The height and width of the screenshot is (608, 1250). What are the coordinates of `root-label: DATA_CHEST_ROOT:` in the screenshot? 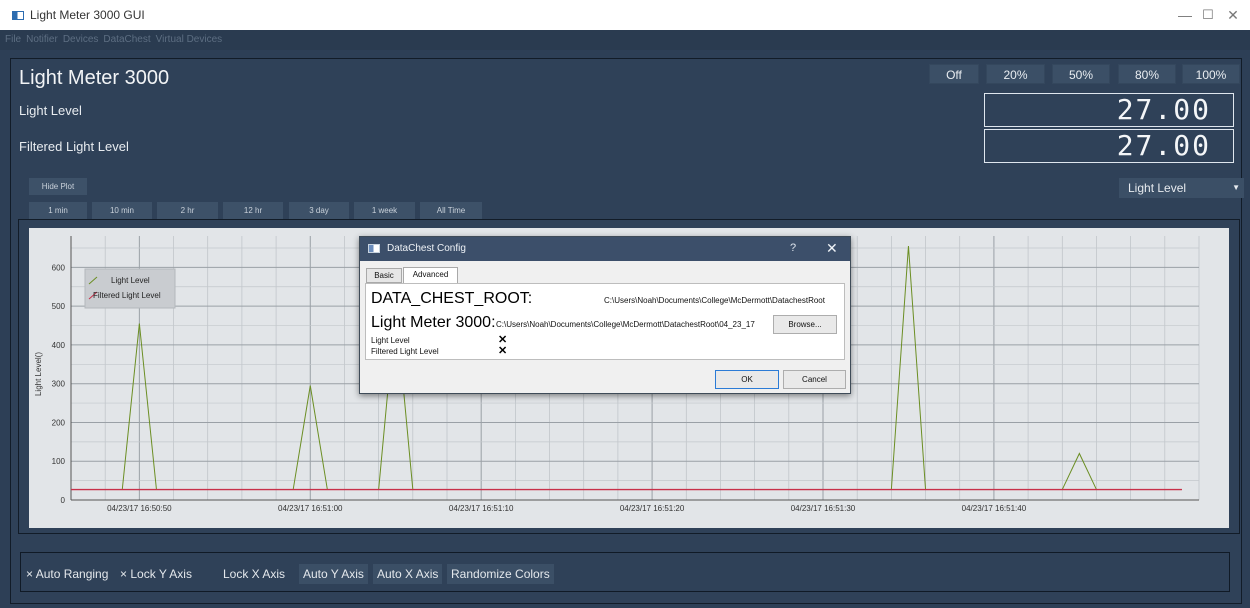 It's located at (452, 298).